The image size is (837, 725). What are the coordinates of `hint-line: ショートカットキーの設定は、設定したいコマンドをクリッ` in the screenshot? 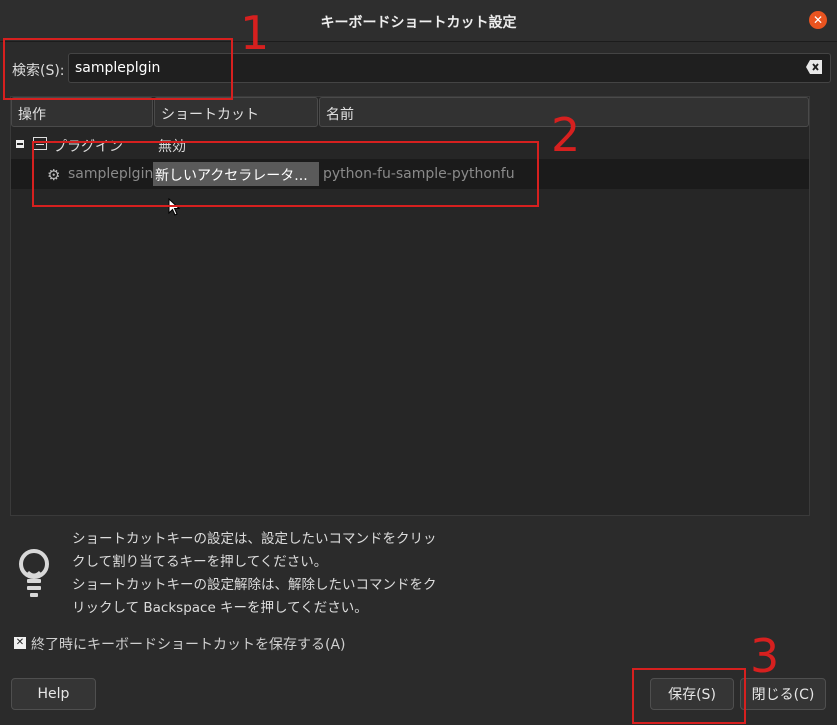 It's located at (254, 539).